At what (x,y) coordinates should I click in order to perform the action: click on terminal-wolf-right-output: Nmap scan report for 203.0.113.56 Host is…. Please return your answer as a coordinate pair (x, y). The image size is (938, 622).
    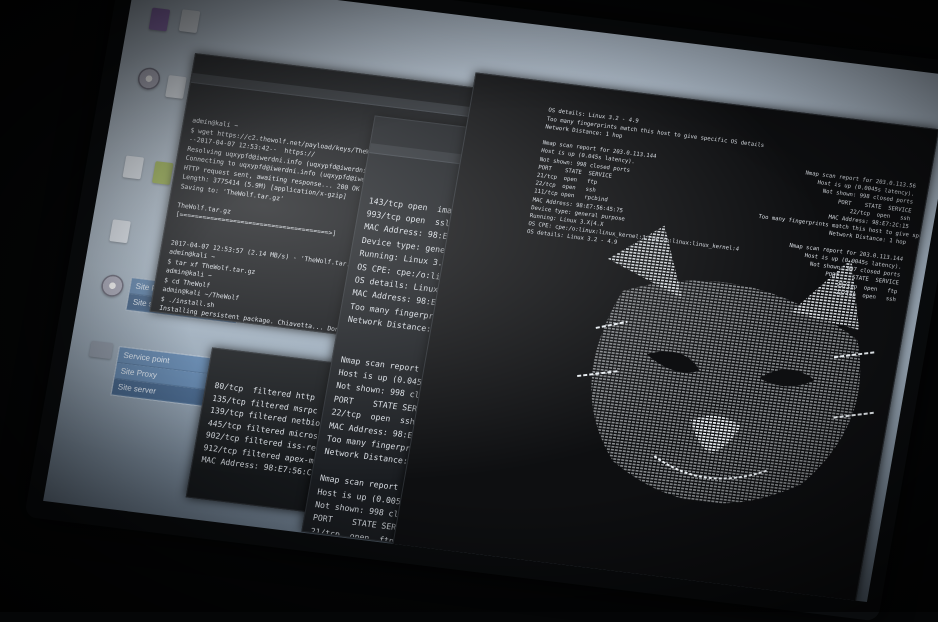
    Looking at the image, I should click on (842, 235).